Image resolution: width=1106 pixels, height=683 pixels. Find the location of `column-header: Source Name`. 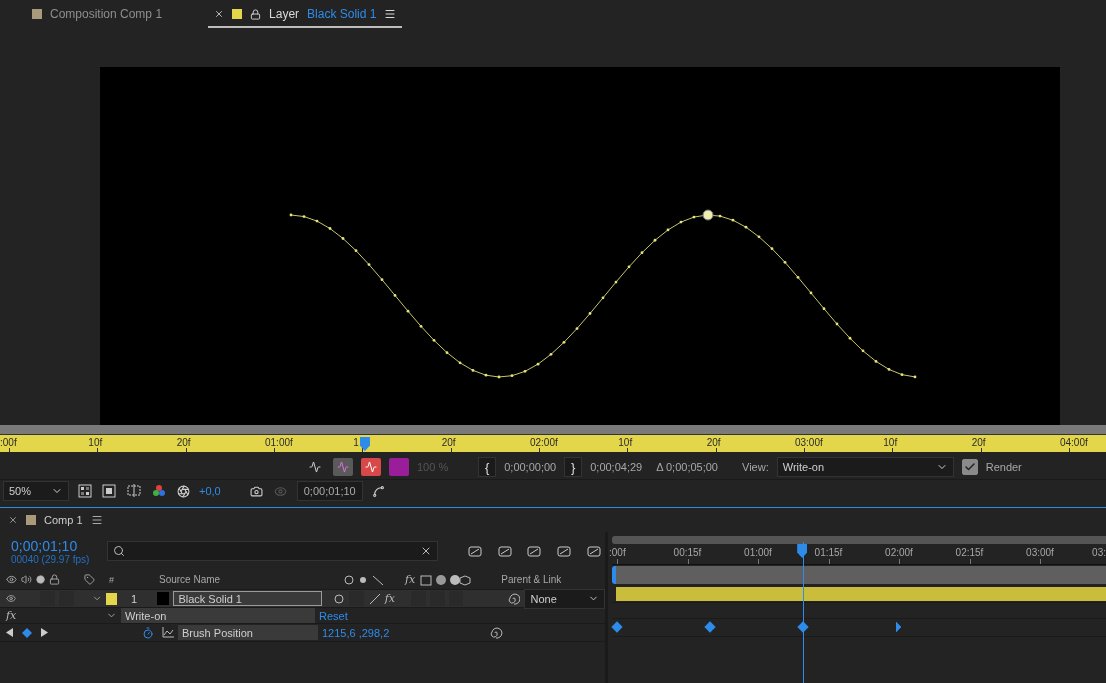

column-header: Source Name is located at coordinates (190, 579).